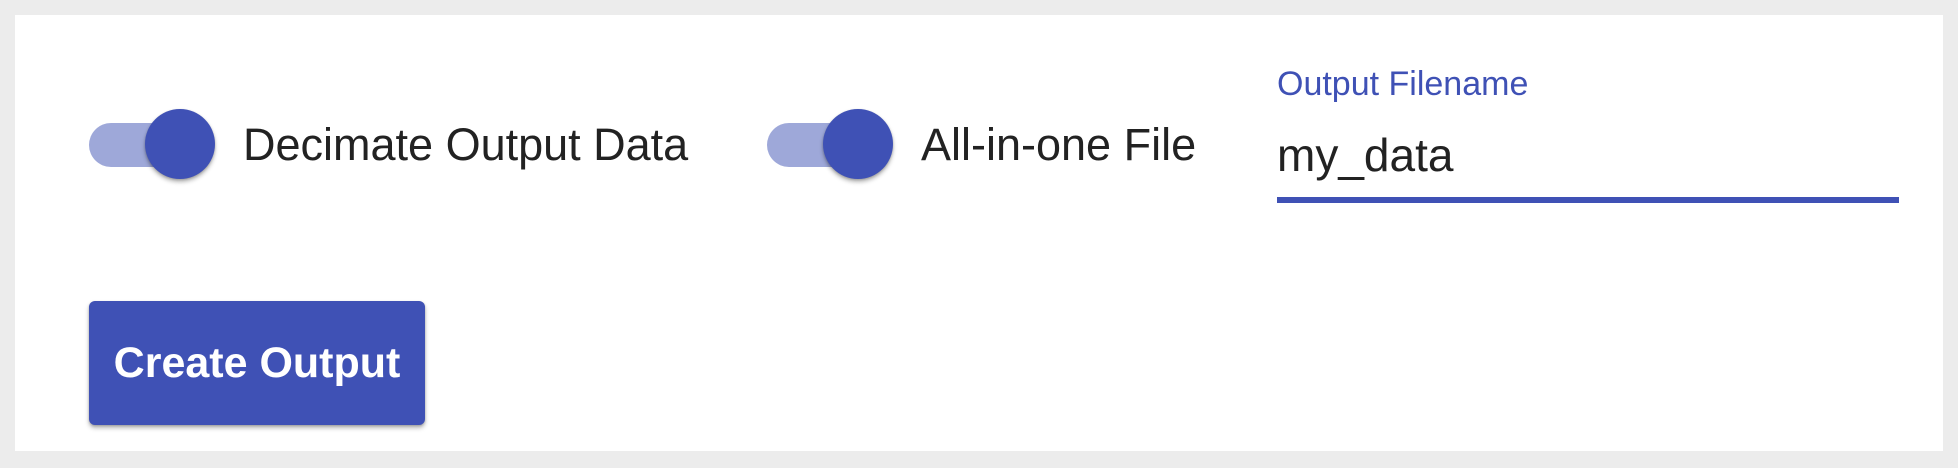 This screenshot has height=468, width=1958. I want to click on all-in-one-file-switch, so click(830, 145).